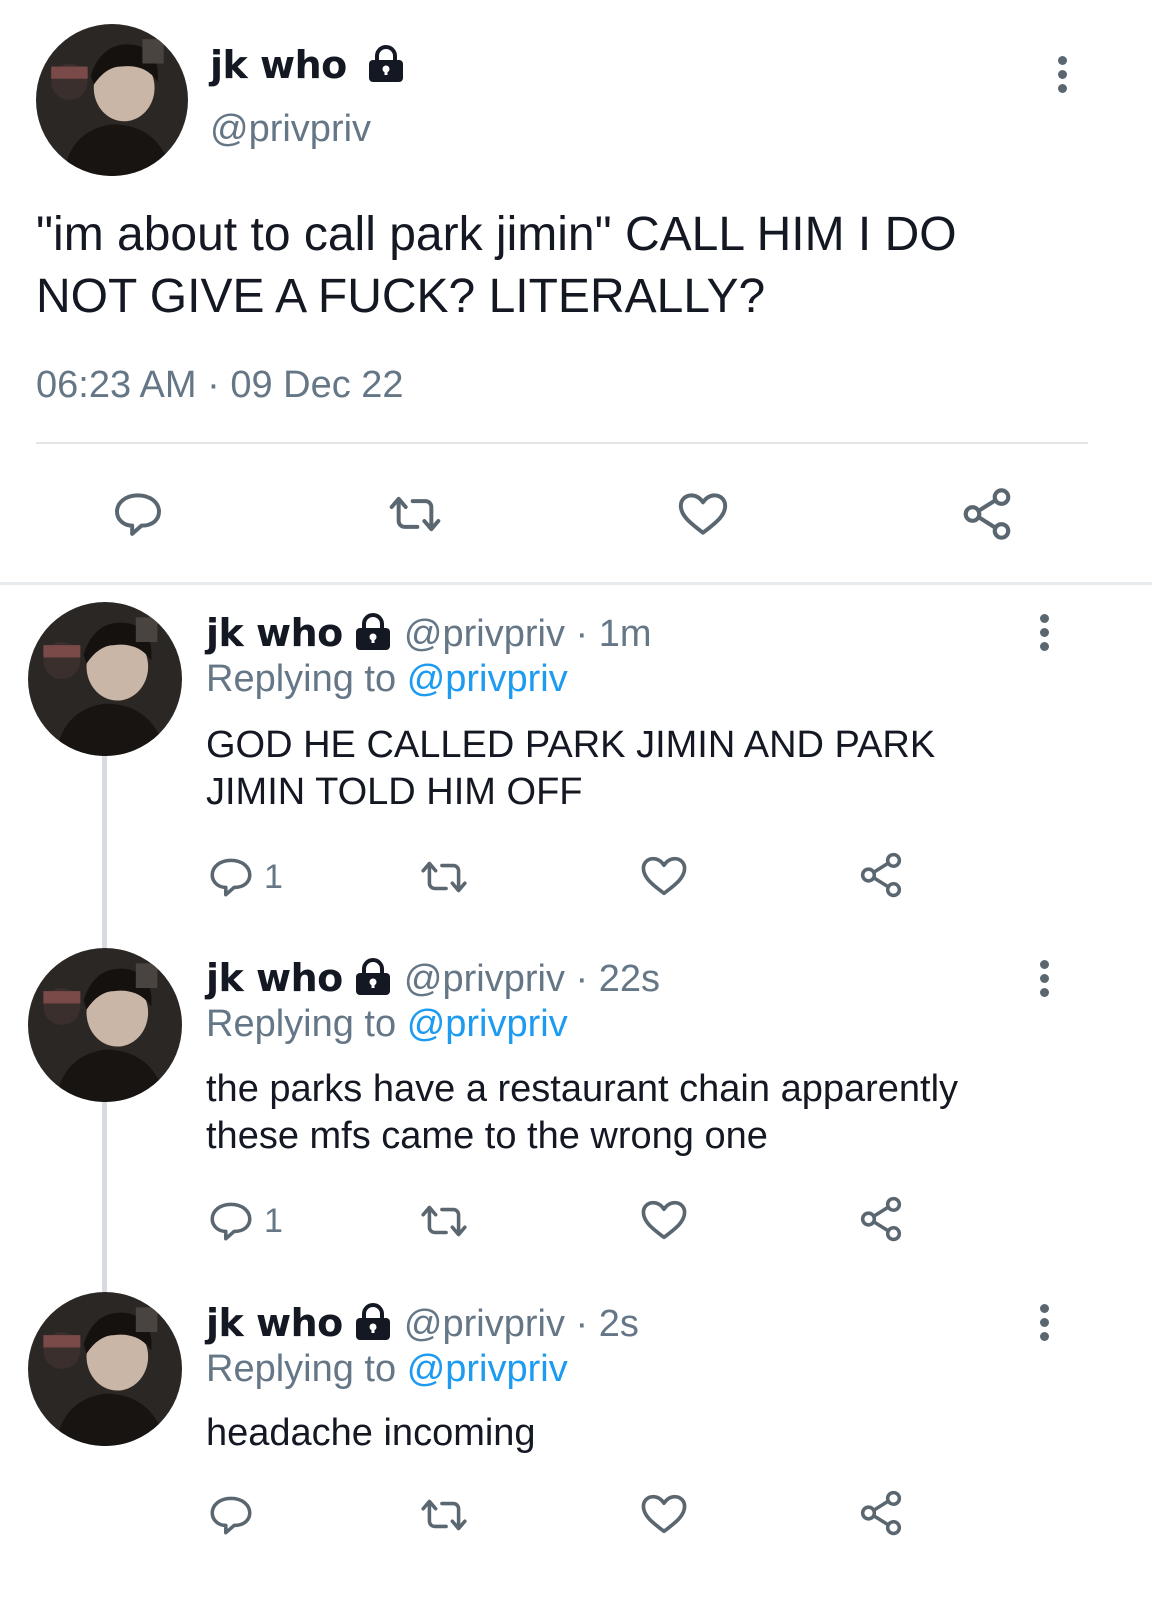 The width and height of the screenshot is (1152, 1608). I want to click on divider, so click(562, 443).